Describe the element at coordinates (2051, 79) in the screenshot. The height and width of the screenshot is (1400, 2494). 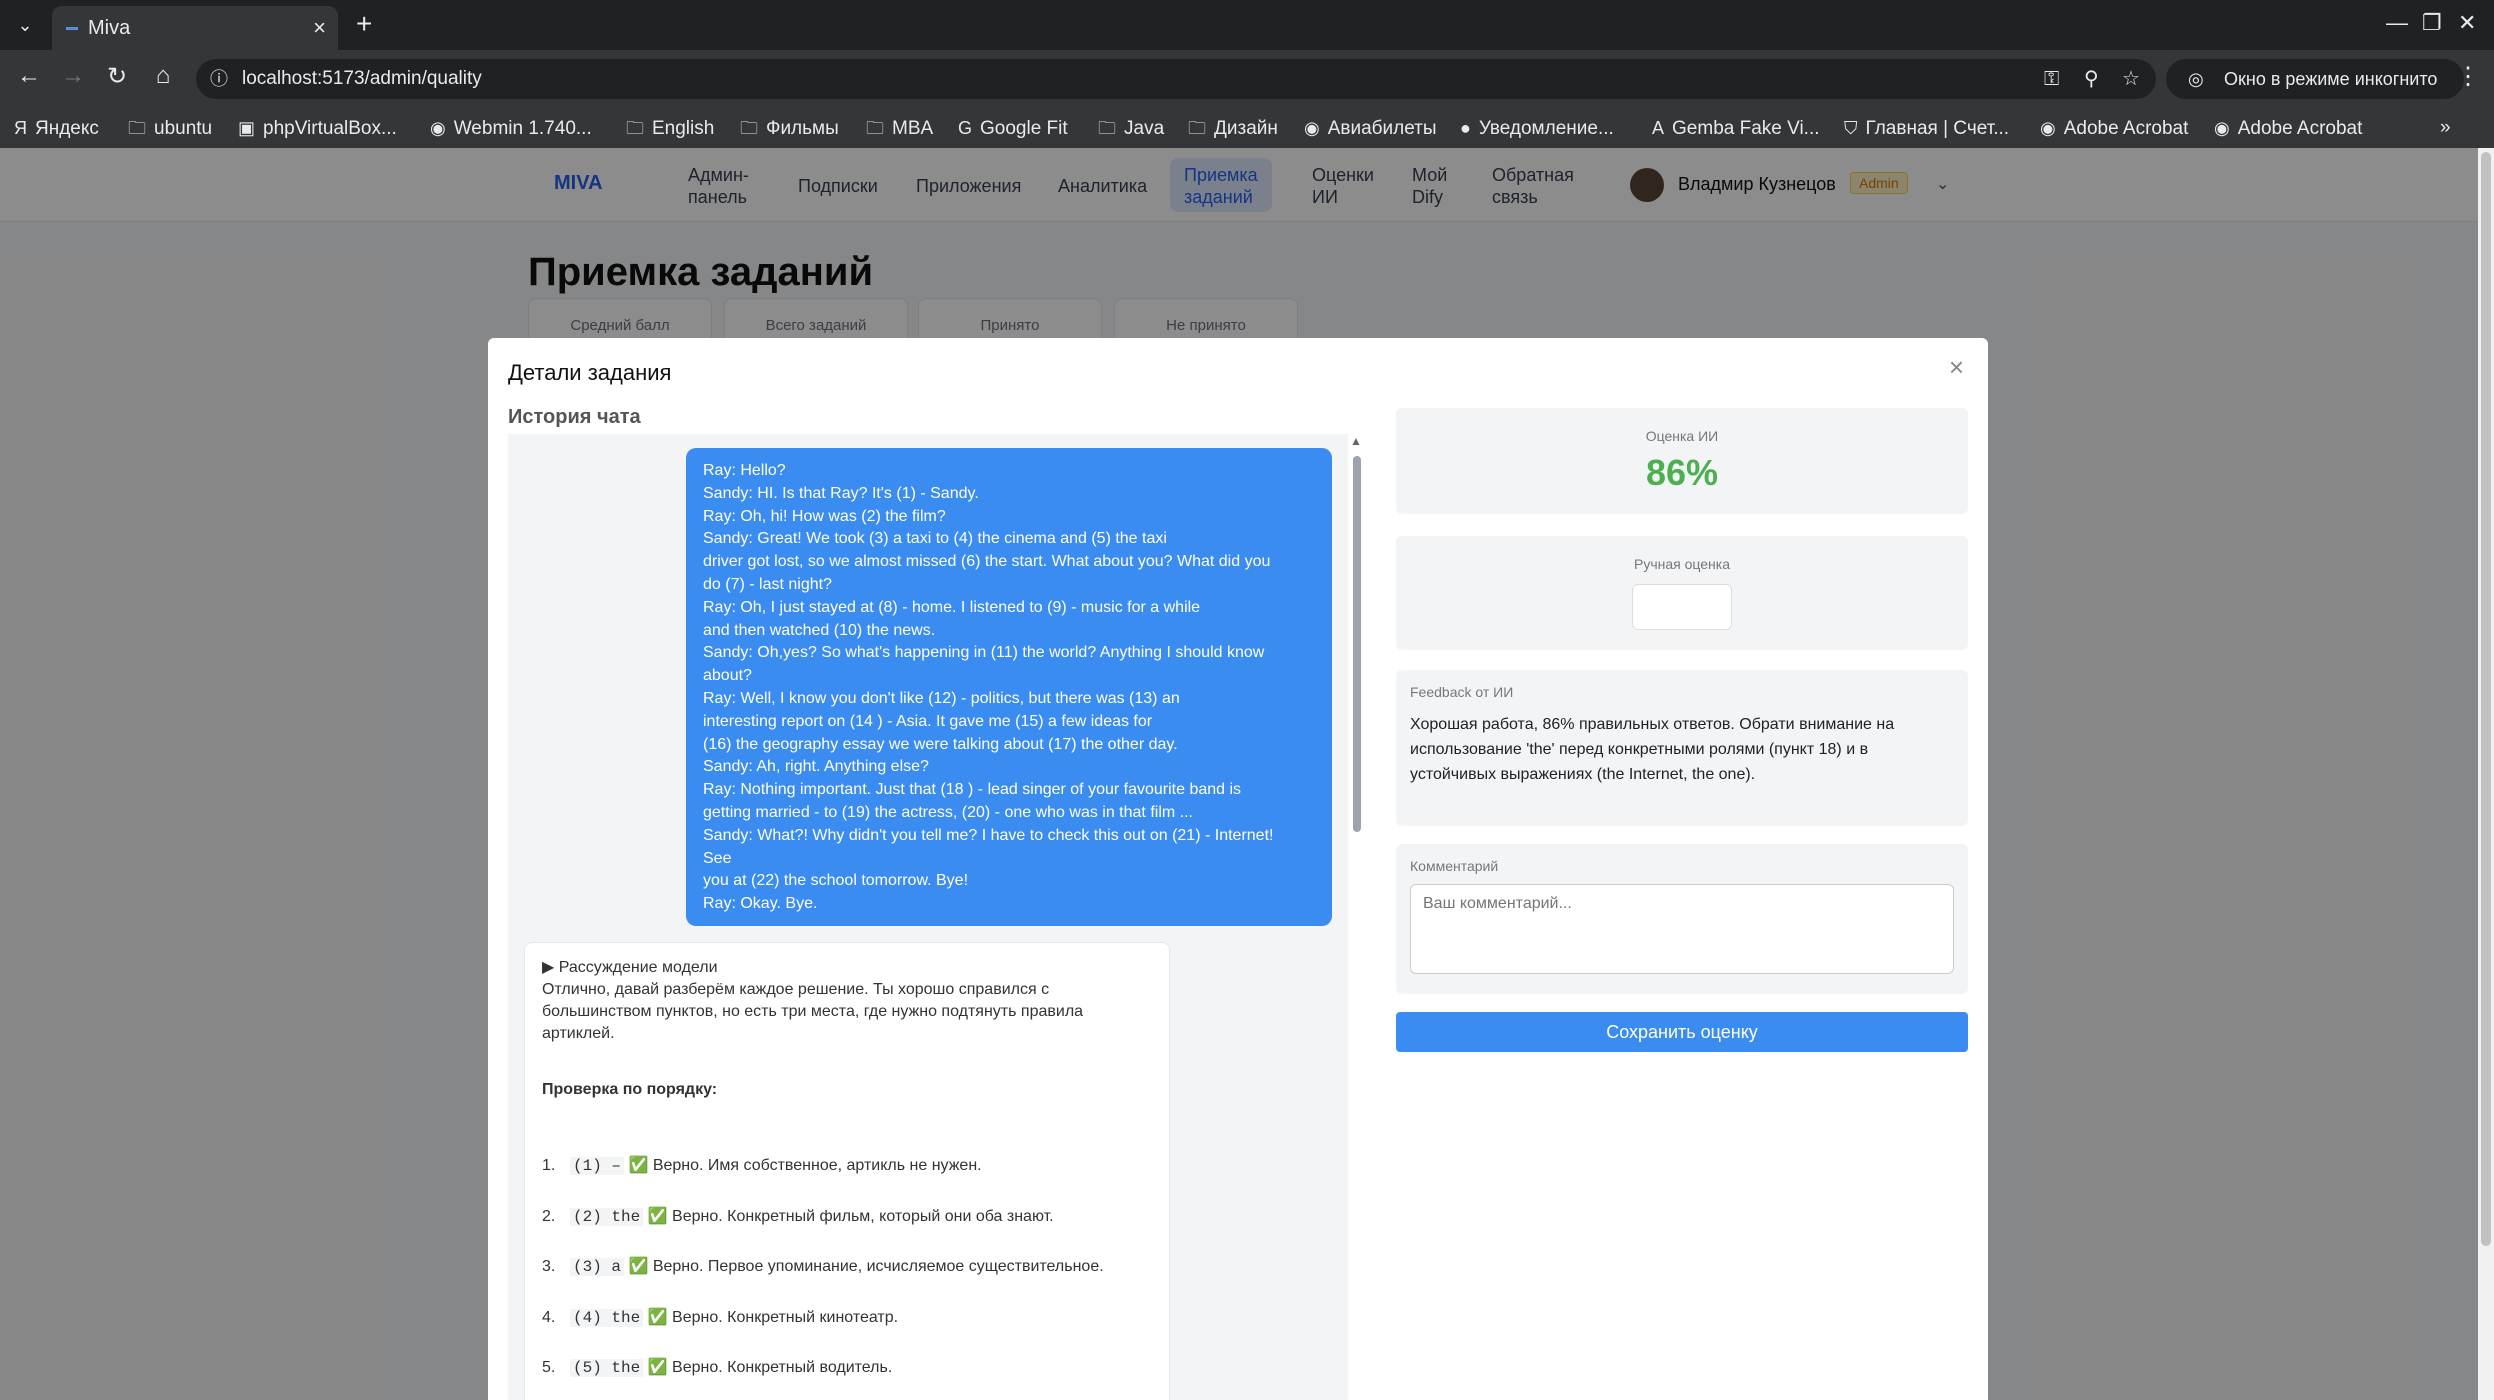
I see `password-key-icon: ⚿` at that location.